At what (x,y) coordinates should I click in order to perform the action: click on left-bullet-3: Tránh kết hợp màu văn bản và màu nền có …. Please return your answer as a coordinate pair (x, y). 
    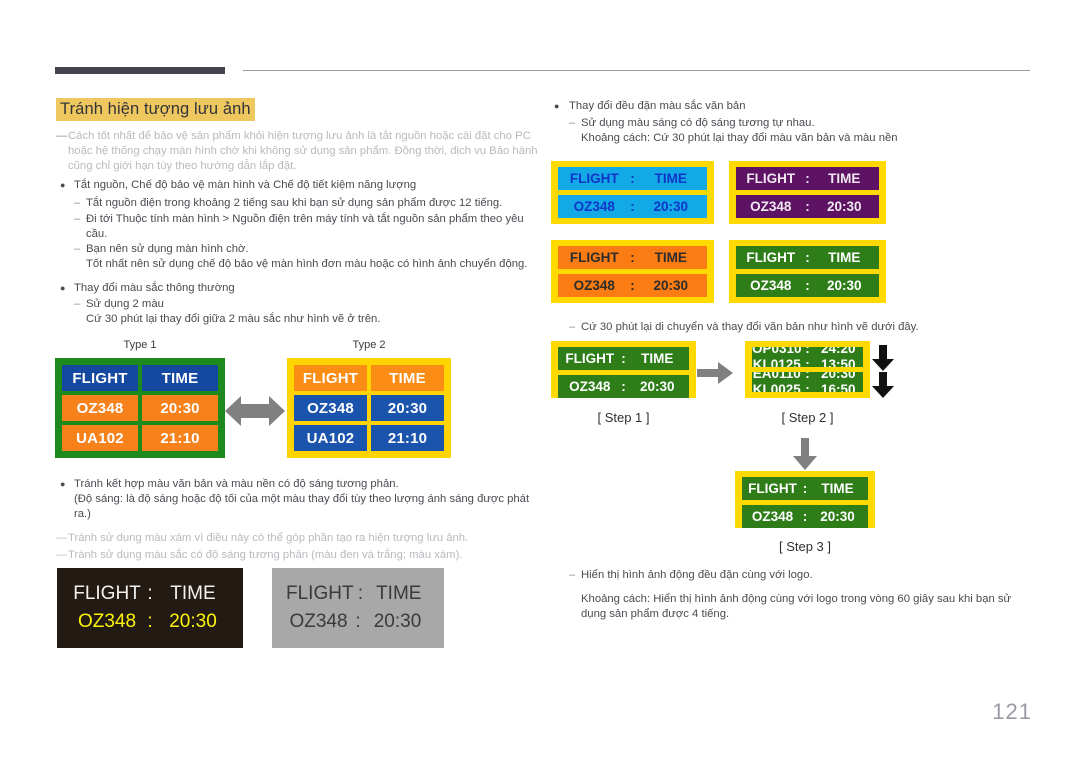
    Looking at the image, I should click on (302, 499).